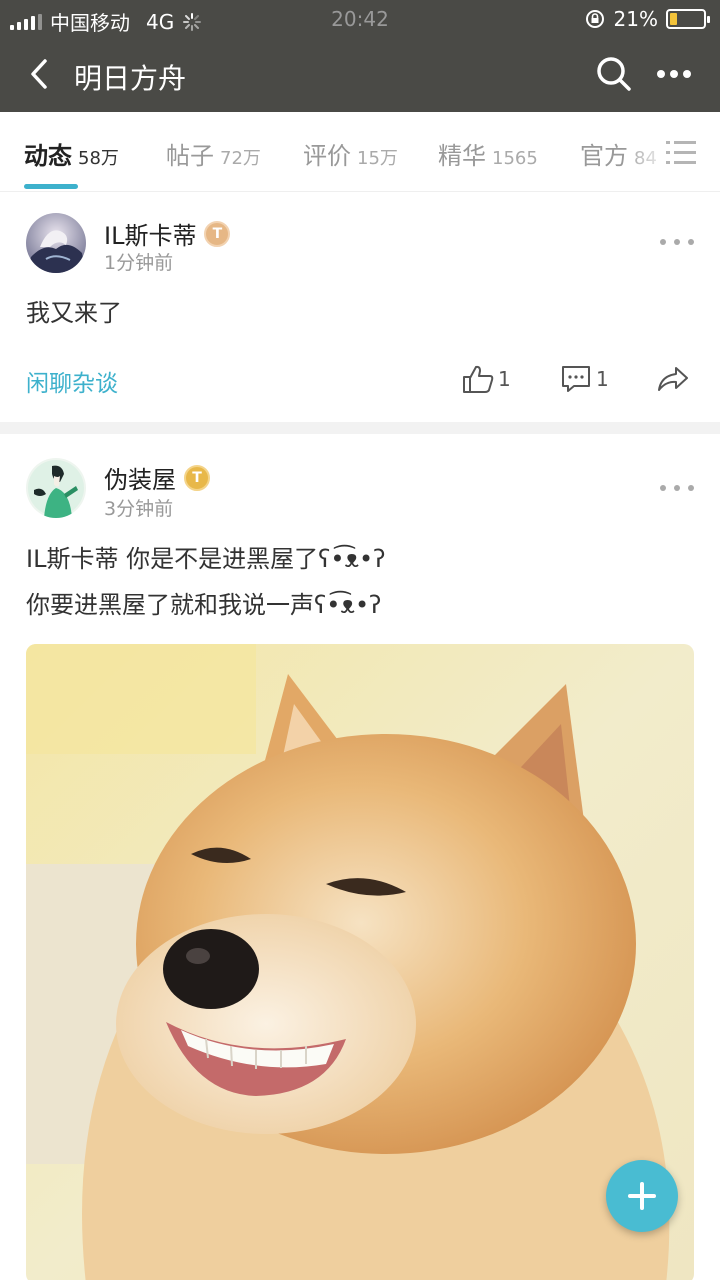 The height and width of the screenshot is (1280, 720). Describe the element at coordinates (139, 509) in the screenshot. I see `post-time: 3分钟前` at that location.